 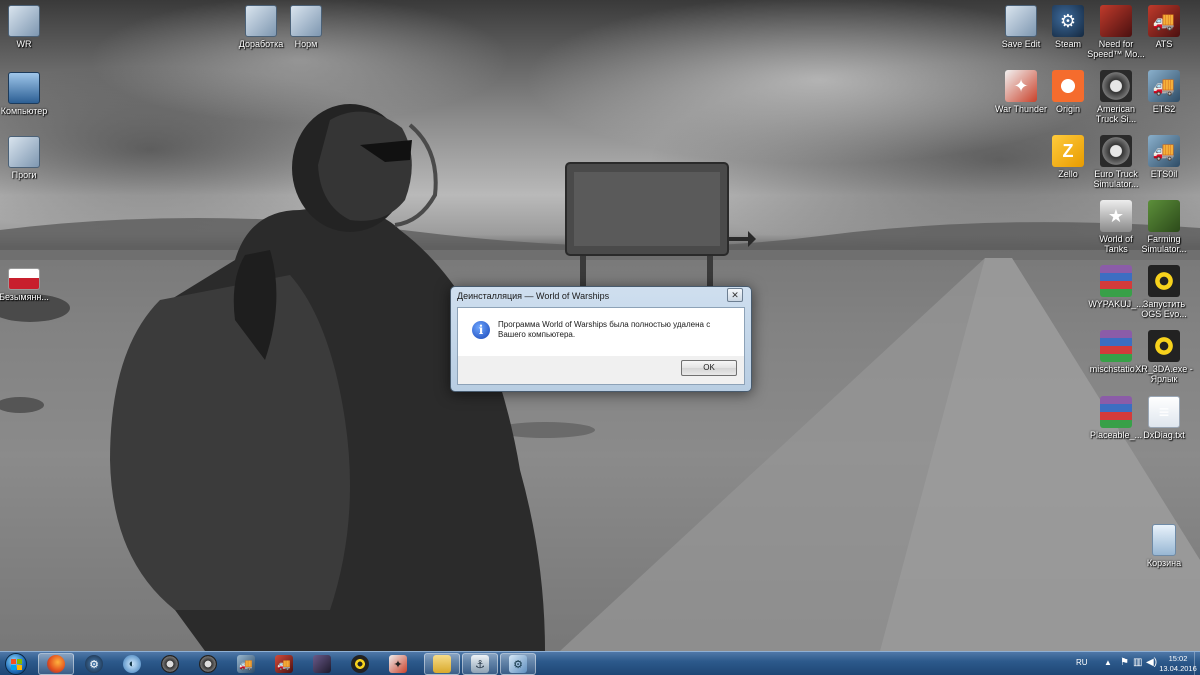 I want to click on recycle-bin-icon, so click(x=1164, y=540).